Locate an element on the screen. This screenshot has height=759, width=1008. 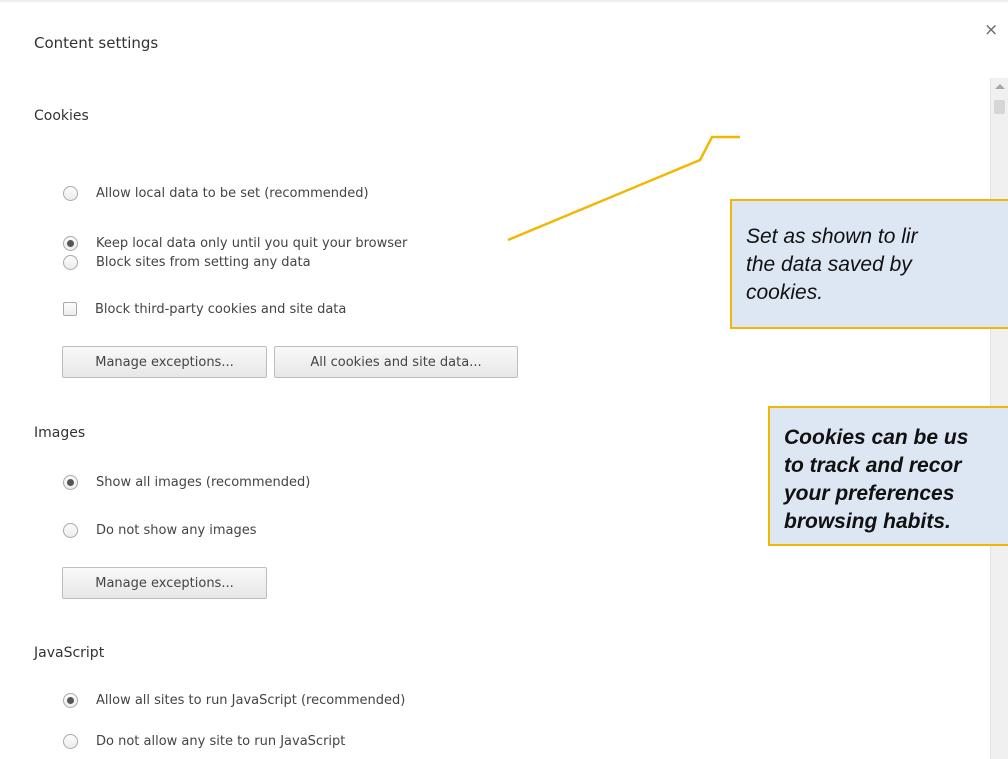
block-third-party-checkbox-row: Block third-party cookies and site data is located at coordinates (204, 309).